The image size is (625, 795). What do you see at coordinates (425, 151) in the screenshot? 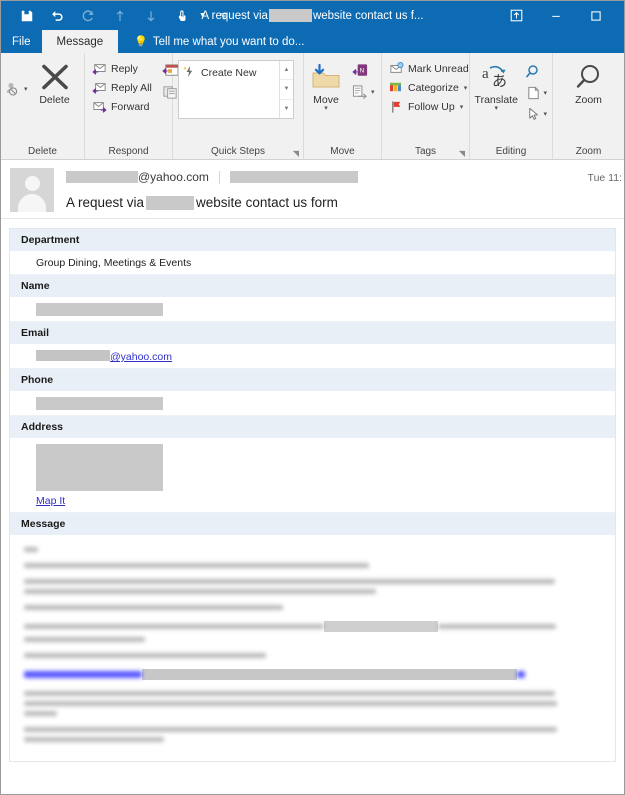
I see `tags-label-text: Tags` at bounding box center [425, 151].